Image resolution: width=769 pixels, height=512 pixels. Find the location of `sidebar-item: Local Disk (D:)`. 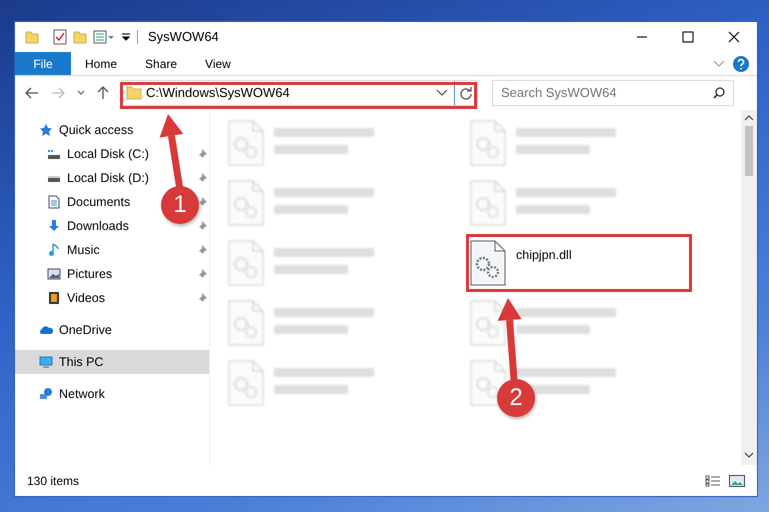

sidebar-item: Local Disk (D:) is located at coordinates (84, 178).